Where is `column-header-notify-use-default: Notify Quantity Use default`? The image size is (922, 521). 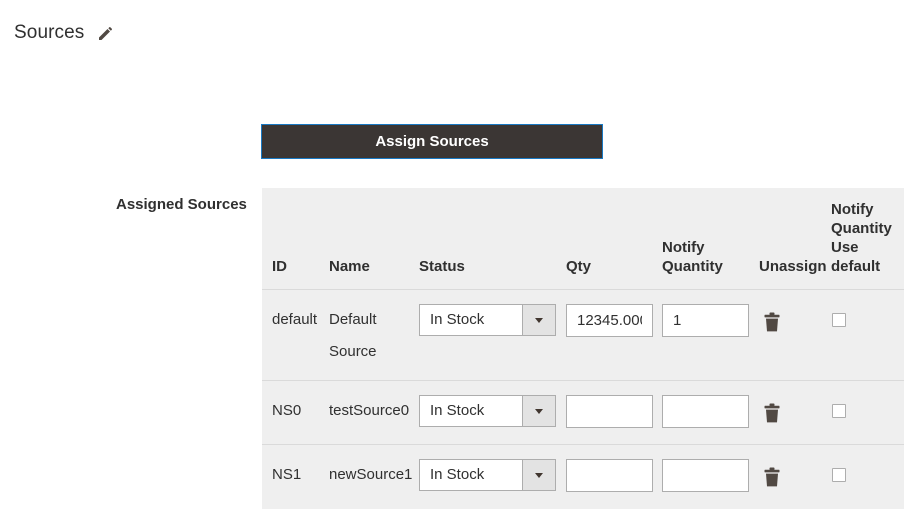
column-header-notify-use-default: Notify Quantity Use default is located at coordinates (861, 238).